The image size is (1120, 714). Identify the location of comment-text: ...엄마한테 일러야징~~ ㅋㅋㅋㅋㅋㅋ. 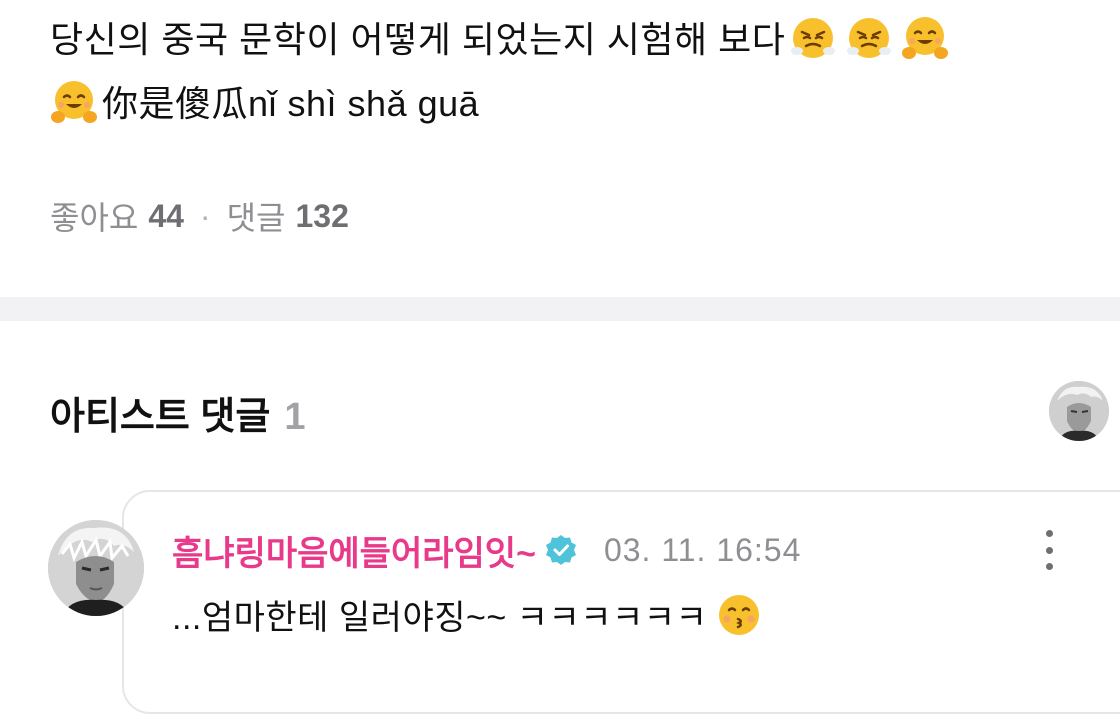
(440, 618).